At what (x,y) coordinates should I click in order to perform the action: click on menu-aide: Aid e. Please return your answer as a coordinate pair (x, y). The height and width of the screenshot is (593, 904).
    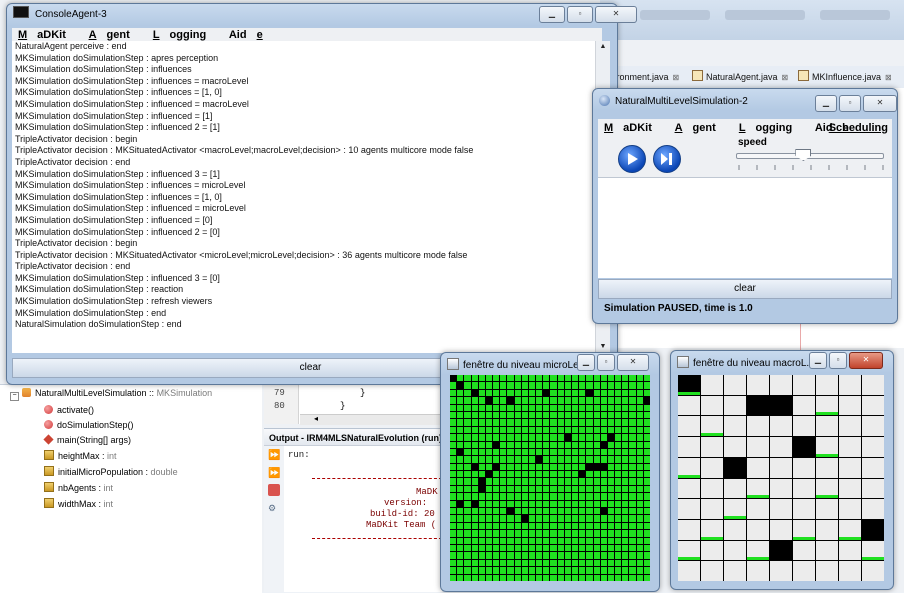
    Looking at the image, I should click on (251, 35).